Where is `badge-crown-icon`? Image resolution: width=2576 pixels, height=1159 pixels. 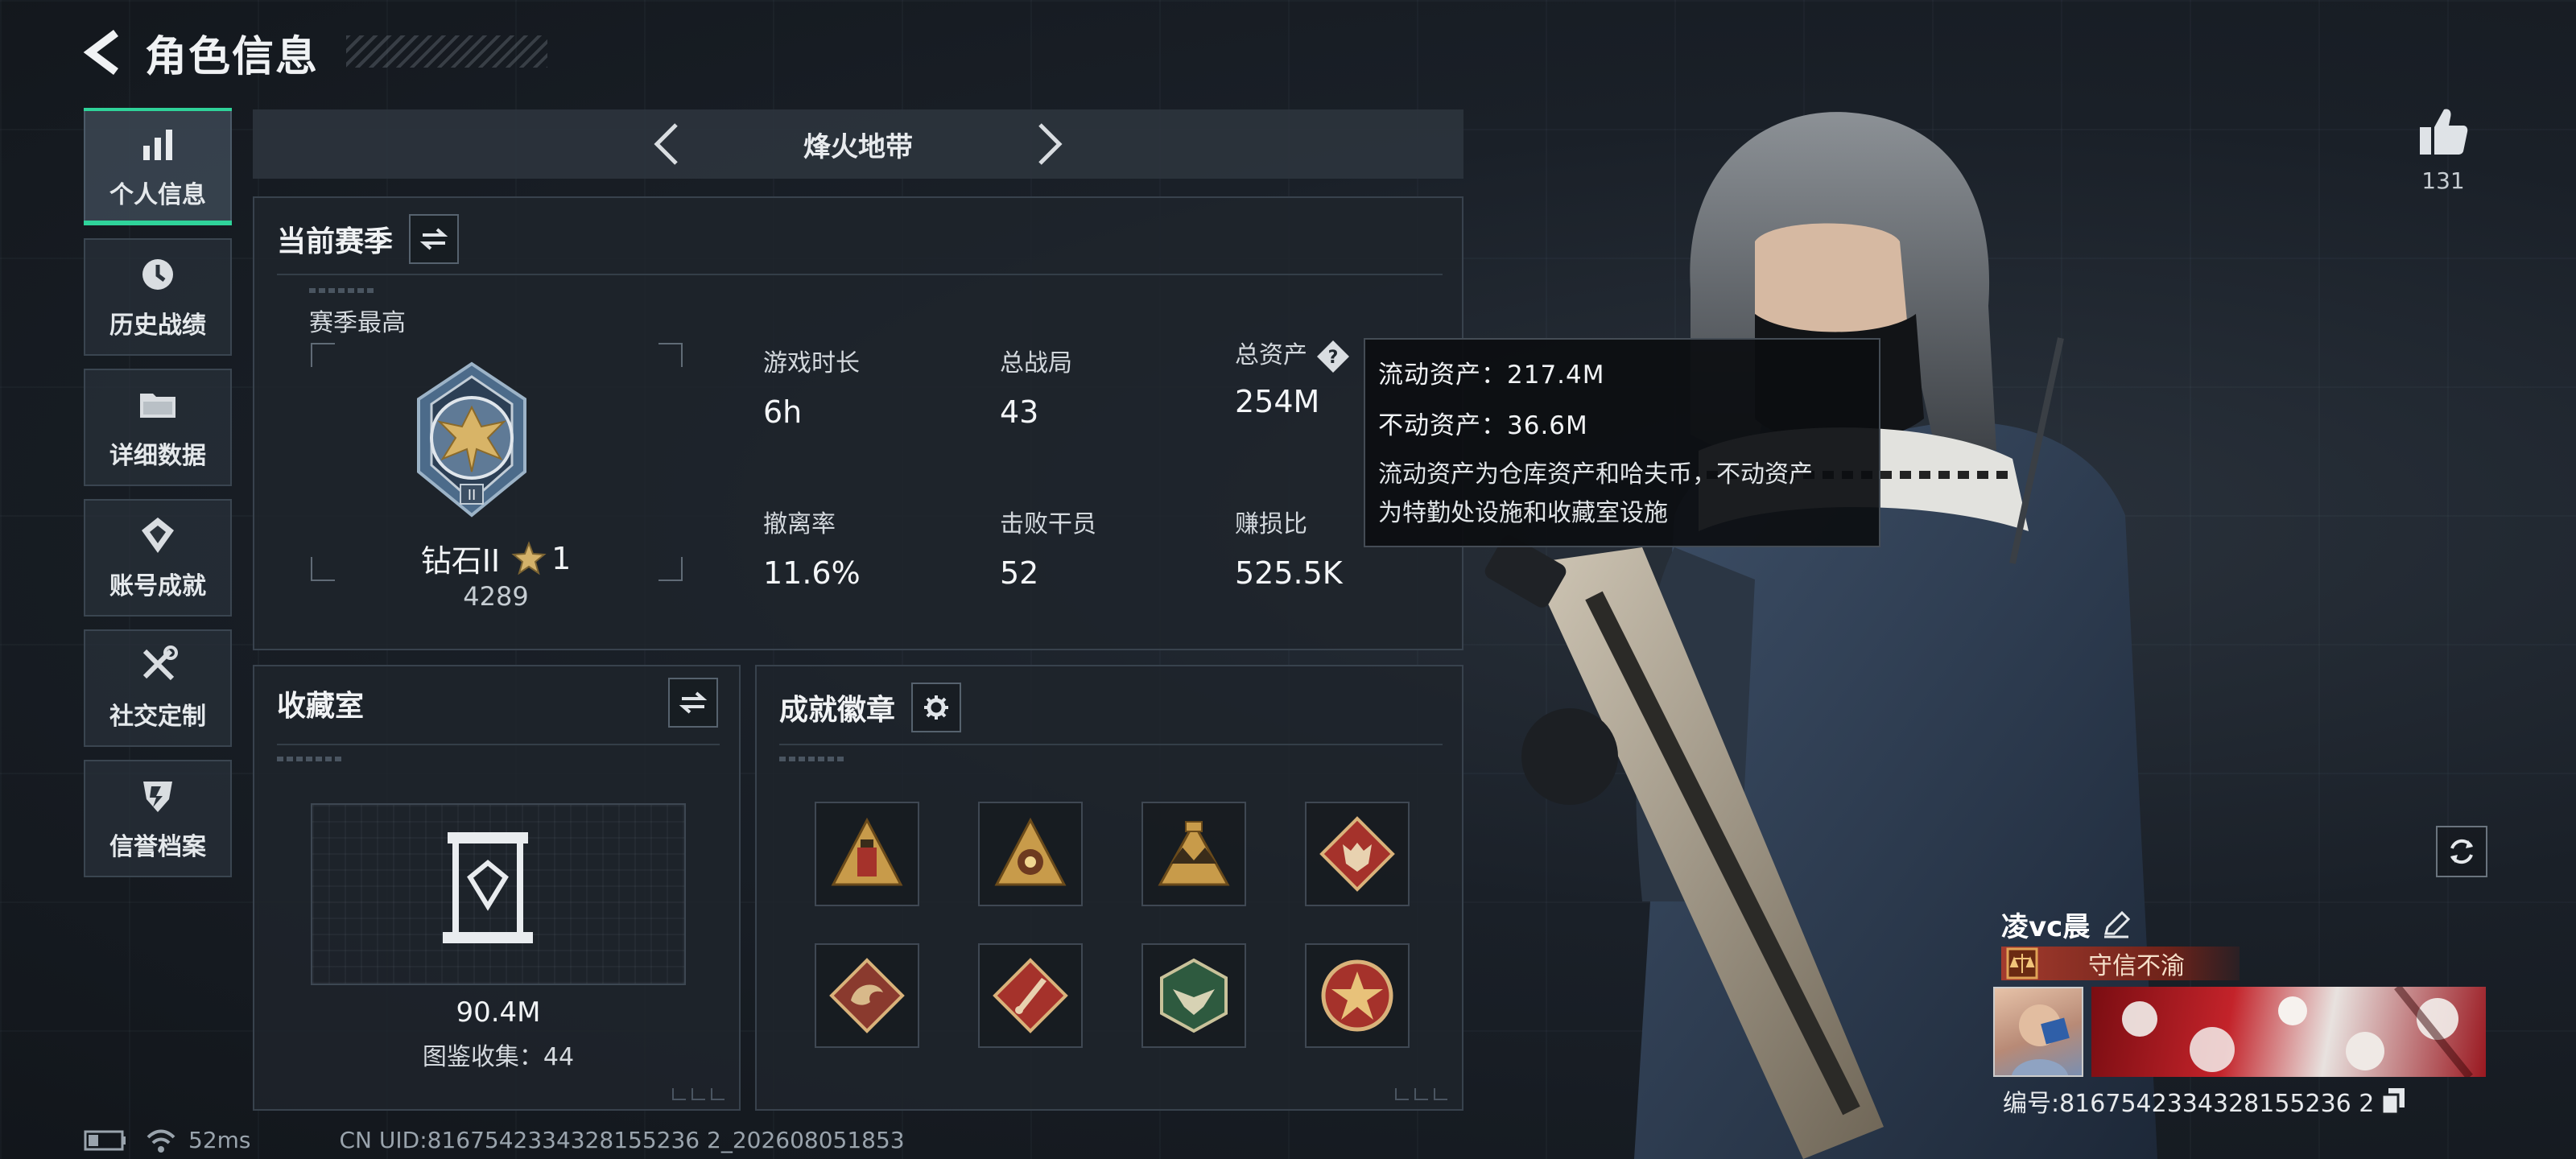 badge-crown-icon is located at coordinates (1194, 853).